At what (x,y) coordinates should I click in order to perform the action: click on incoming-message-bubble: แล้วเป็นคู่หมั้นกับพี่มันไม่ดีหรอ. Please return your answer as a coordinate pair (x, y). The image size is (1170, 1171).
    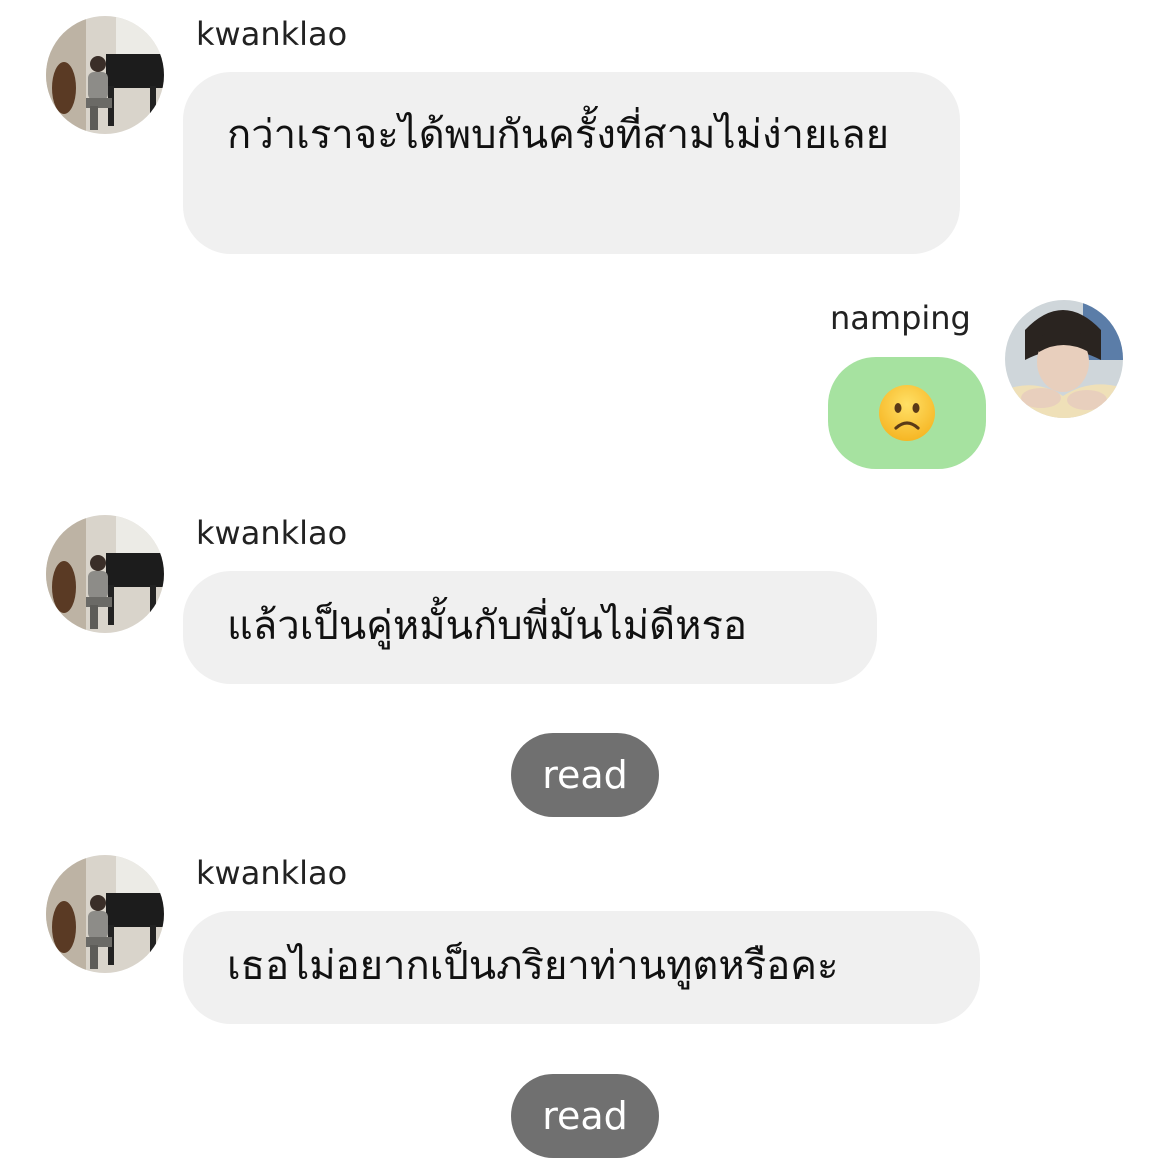
    Looking at the image, I should click on (530, 627).